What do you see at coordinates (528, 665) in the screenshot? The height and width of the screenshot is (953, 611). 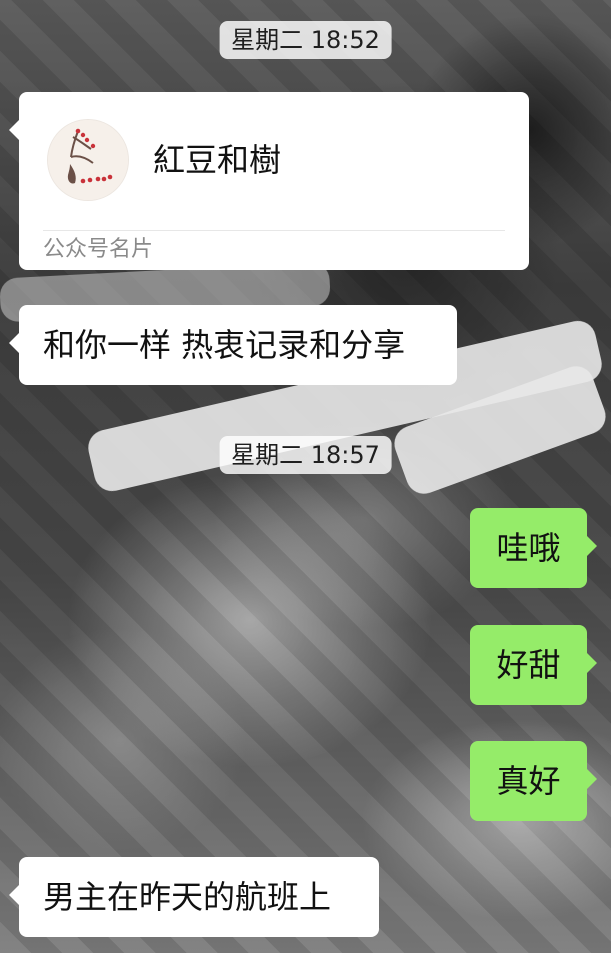 I see `message-text: 好甜` at bounding box center [528, 665].